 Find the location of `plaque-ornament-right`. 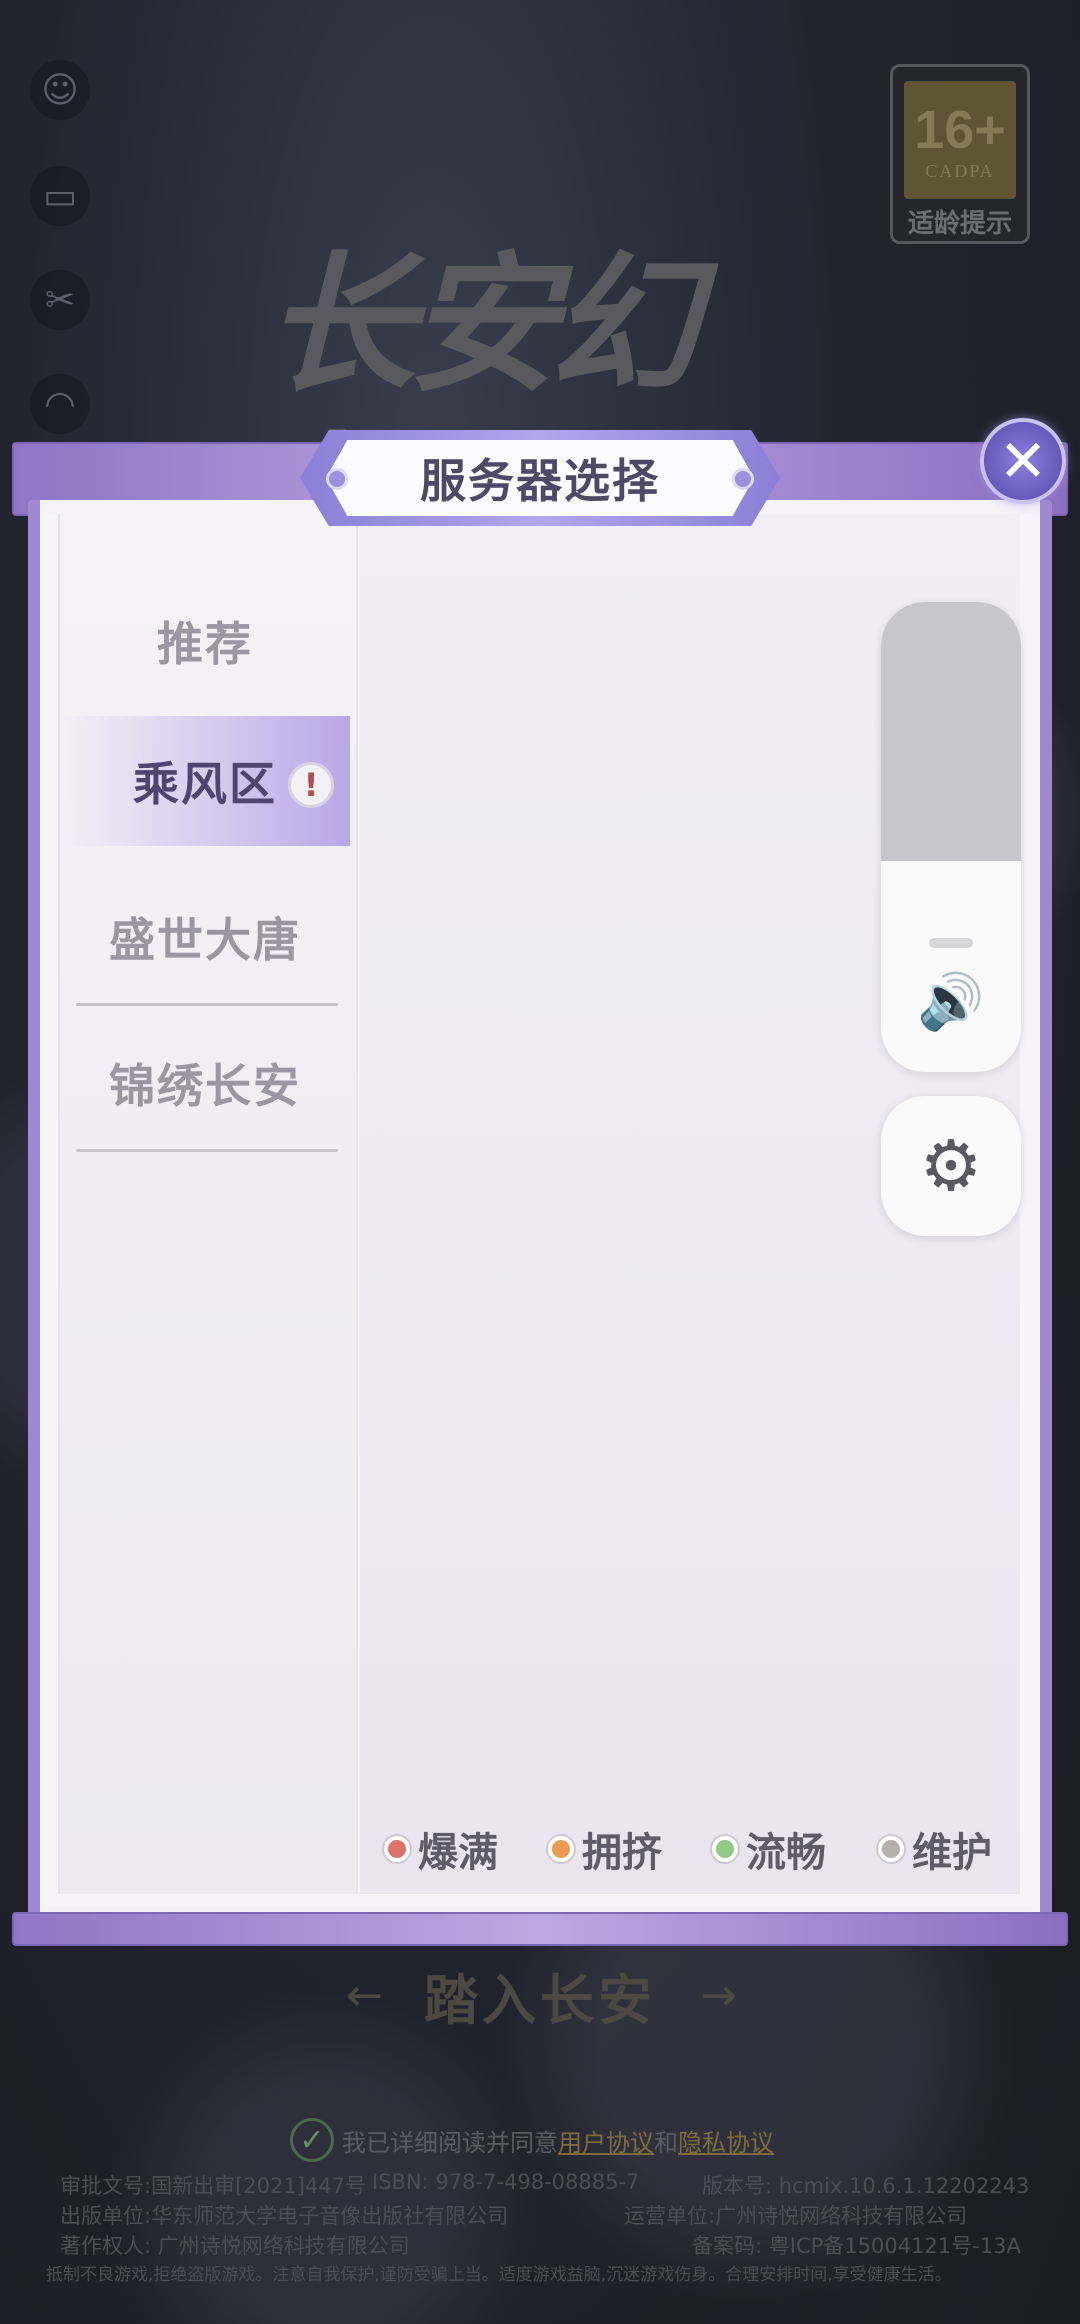

plaque-ornament-right is located at coordinates (743, 479).